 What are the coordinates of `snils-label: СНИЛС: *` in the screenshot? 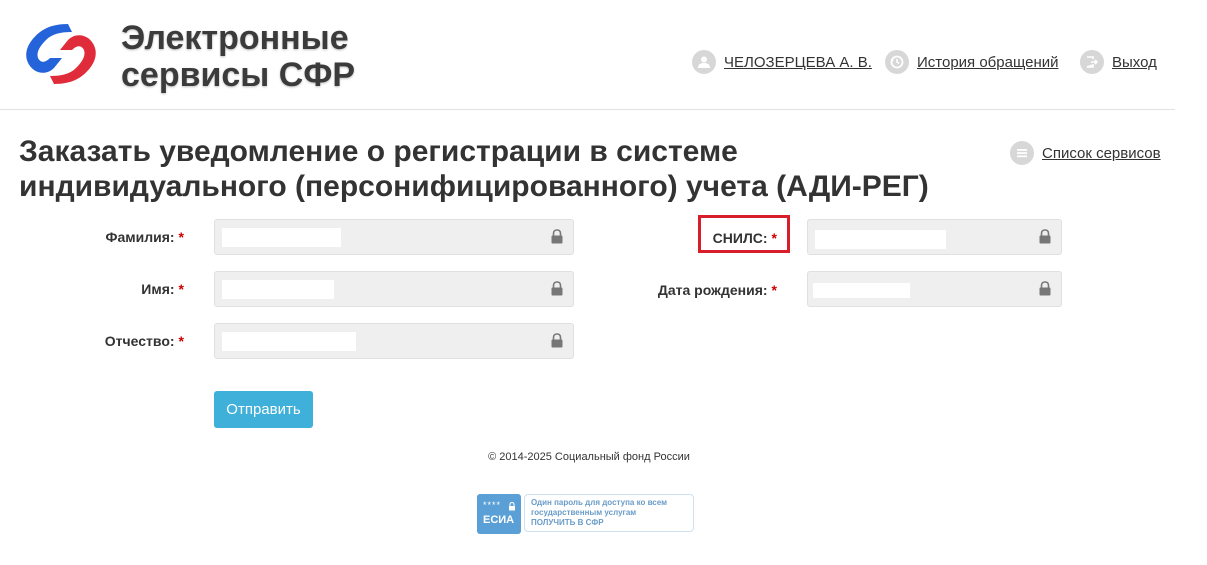 It's located at (738, 238).